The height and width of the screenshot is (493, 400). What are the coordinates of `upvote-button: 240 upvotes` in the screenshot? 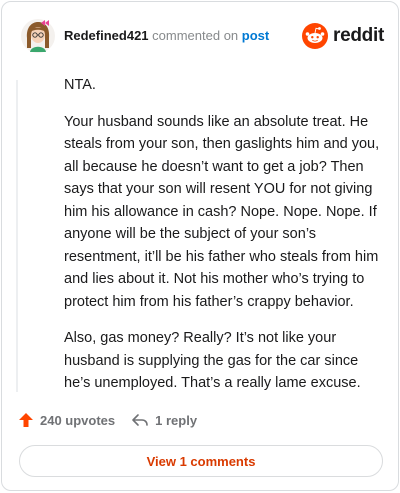 It's located at (66, 420).